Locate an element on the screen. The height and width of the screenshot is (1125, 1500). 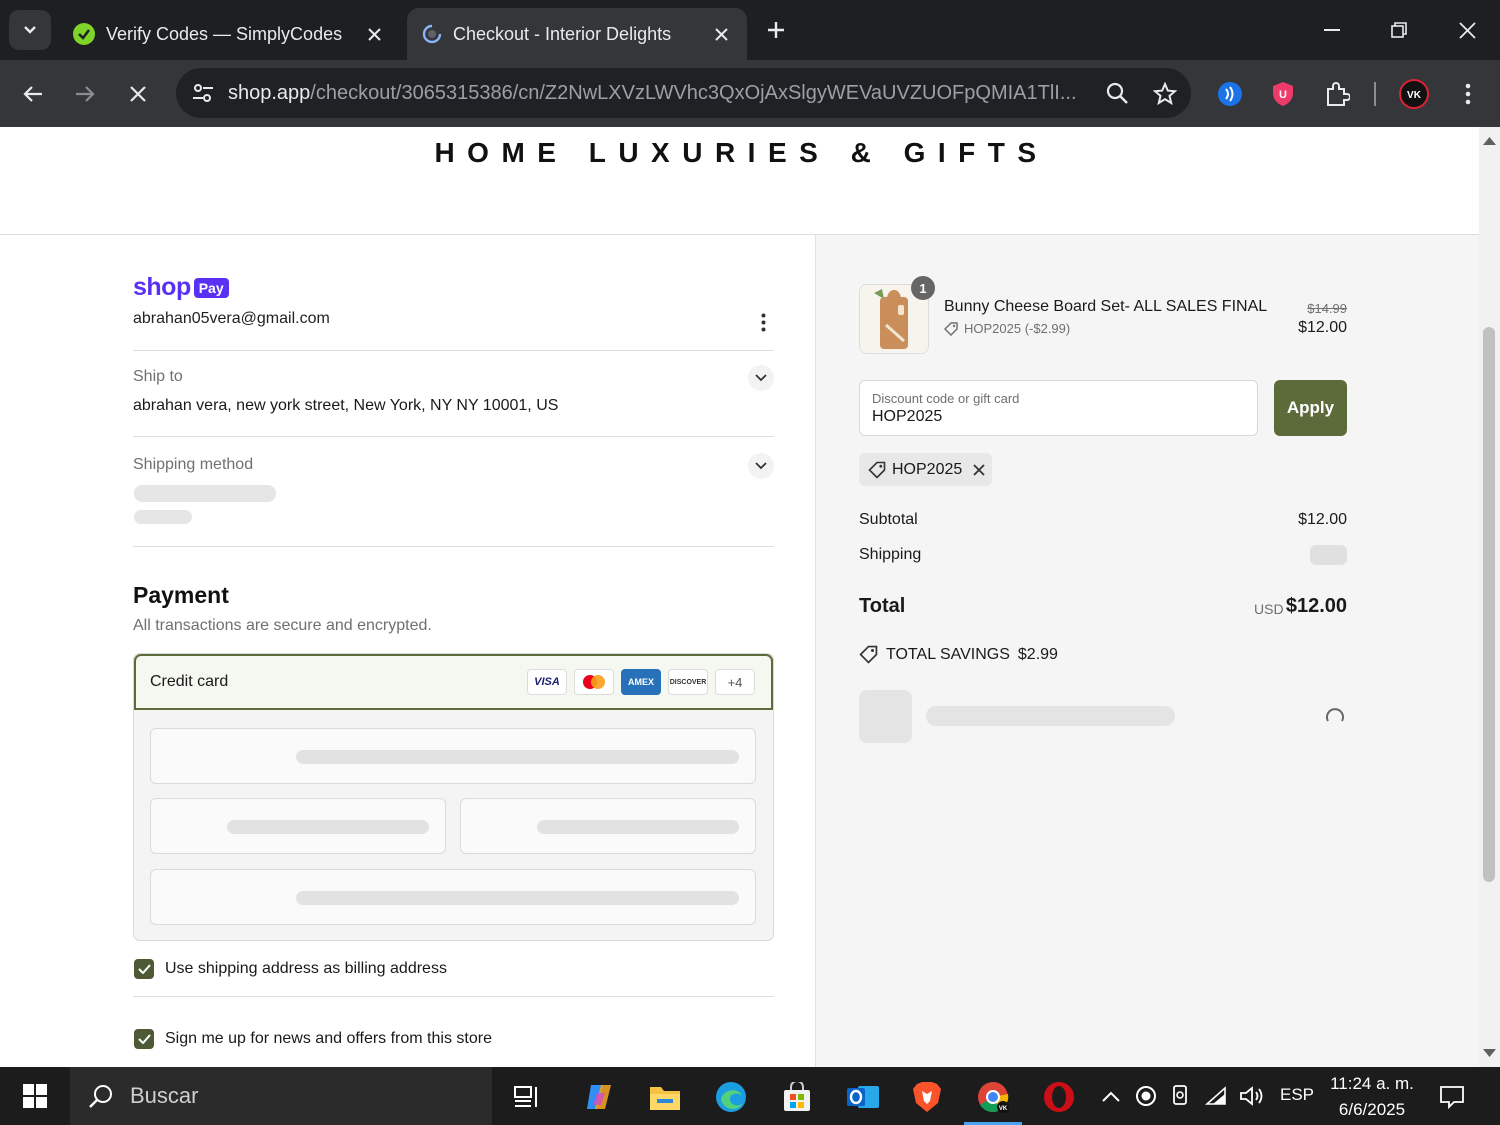
loading-spinner-icon is located at coordinates (432, 34).